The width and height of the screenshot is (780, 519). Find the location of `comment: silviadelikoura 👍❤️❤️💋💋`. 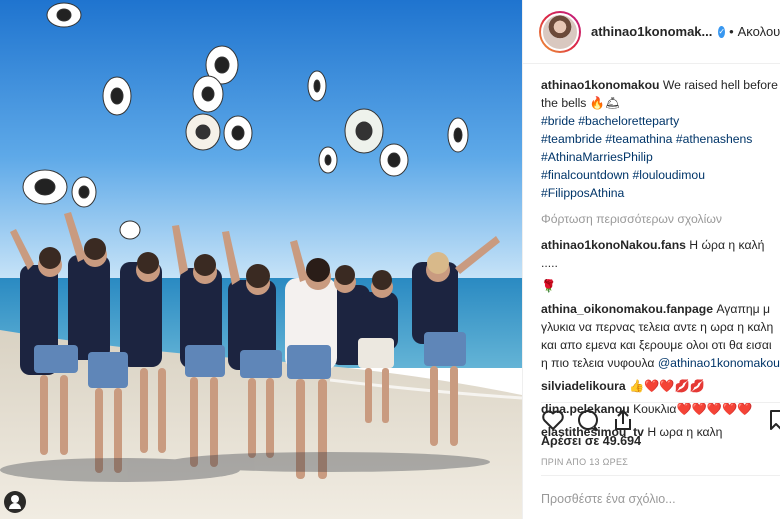

comment: silviadelikoura 👍❤️❤️💋💋 is located at coordinates (660, 386).